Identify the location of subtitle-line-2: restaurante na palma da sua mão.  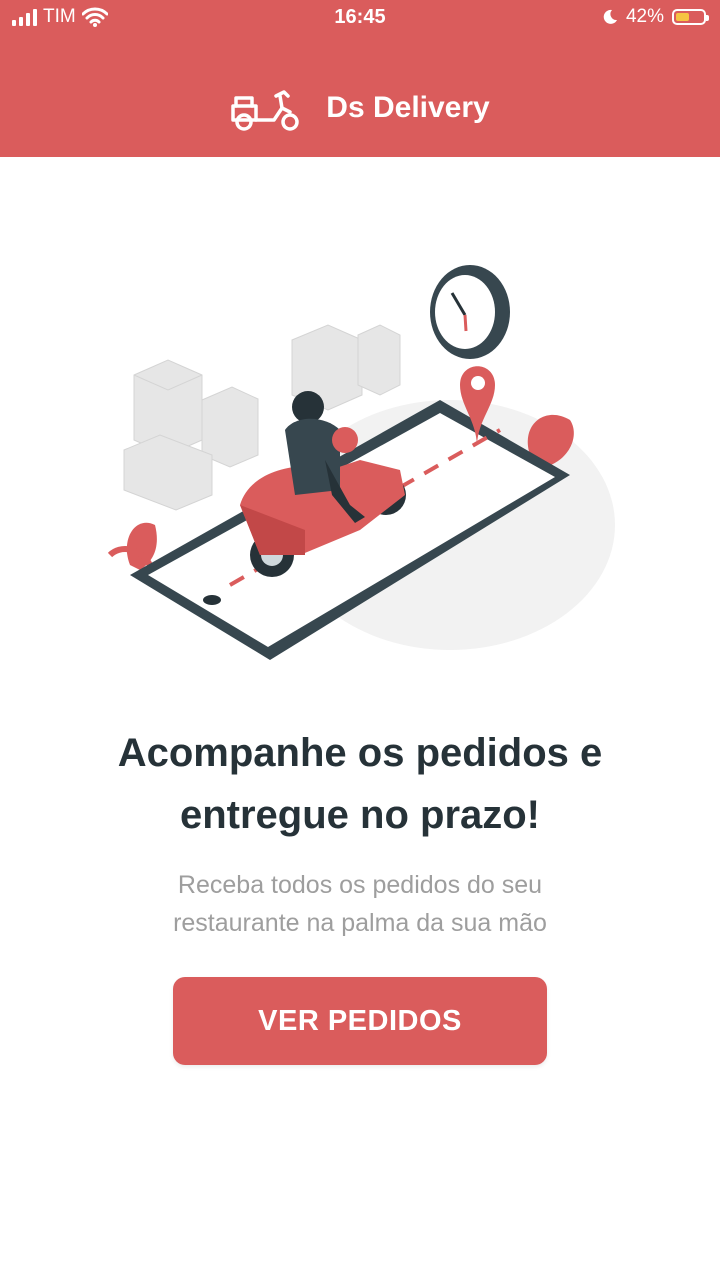
(360, 923).